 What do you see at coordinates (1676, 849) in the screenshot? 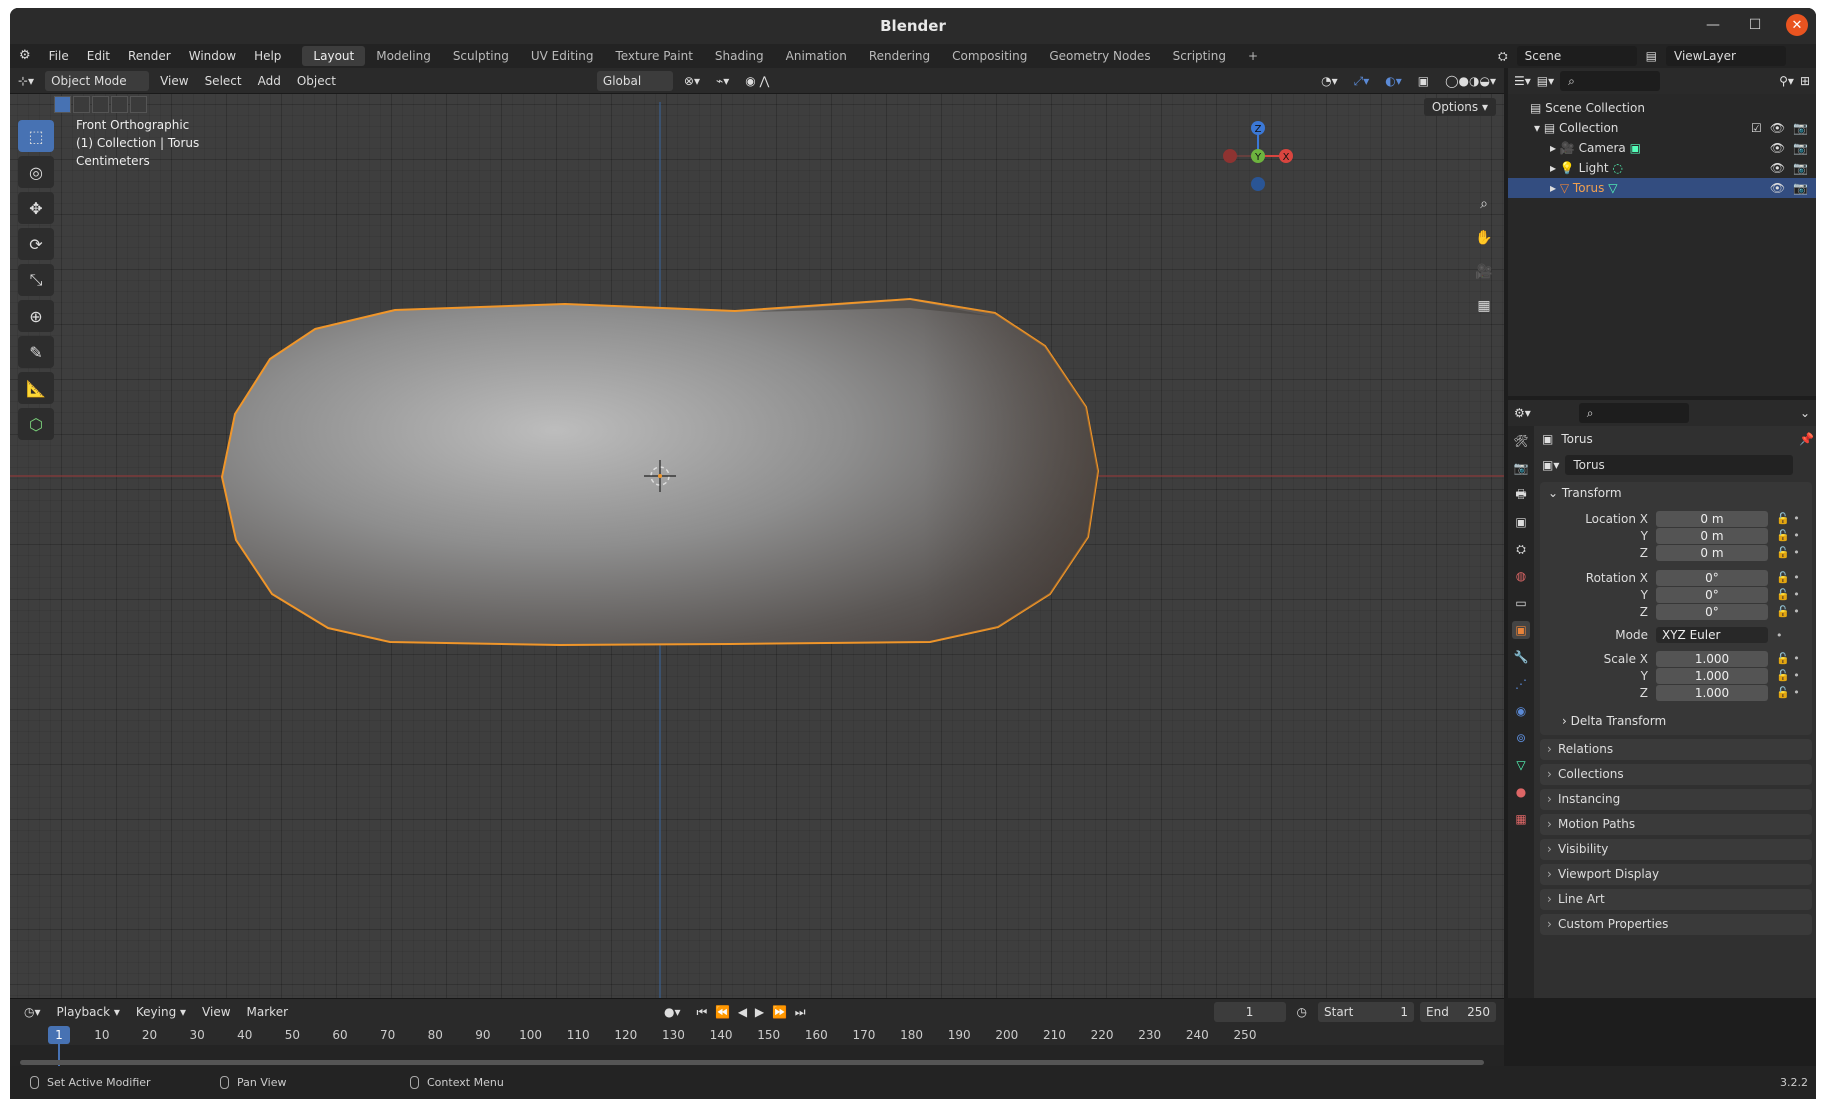
I see `panel-visibility: Visibility` at bounding box center [1676, 849].